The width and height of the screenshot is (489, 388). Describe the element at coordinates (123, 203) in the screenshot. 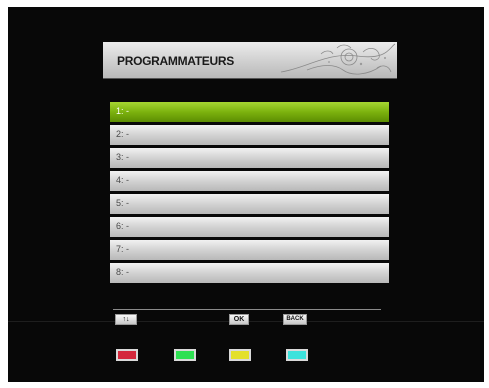

I see `list-item-label: 5: -` at that location.